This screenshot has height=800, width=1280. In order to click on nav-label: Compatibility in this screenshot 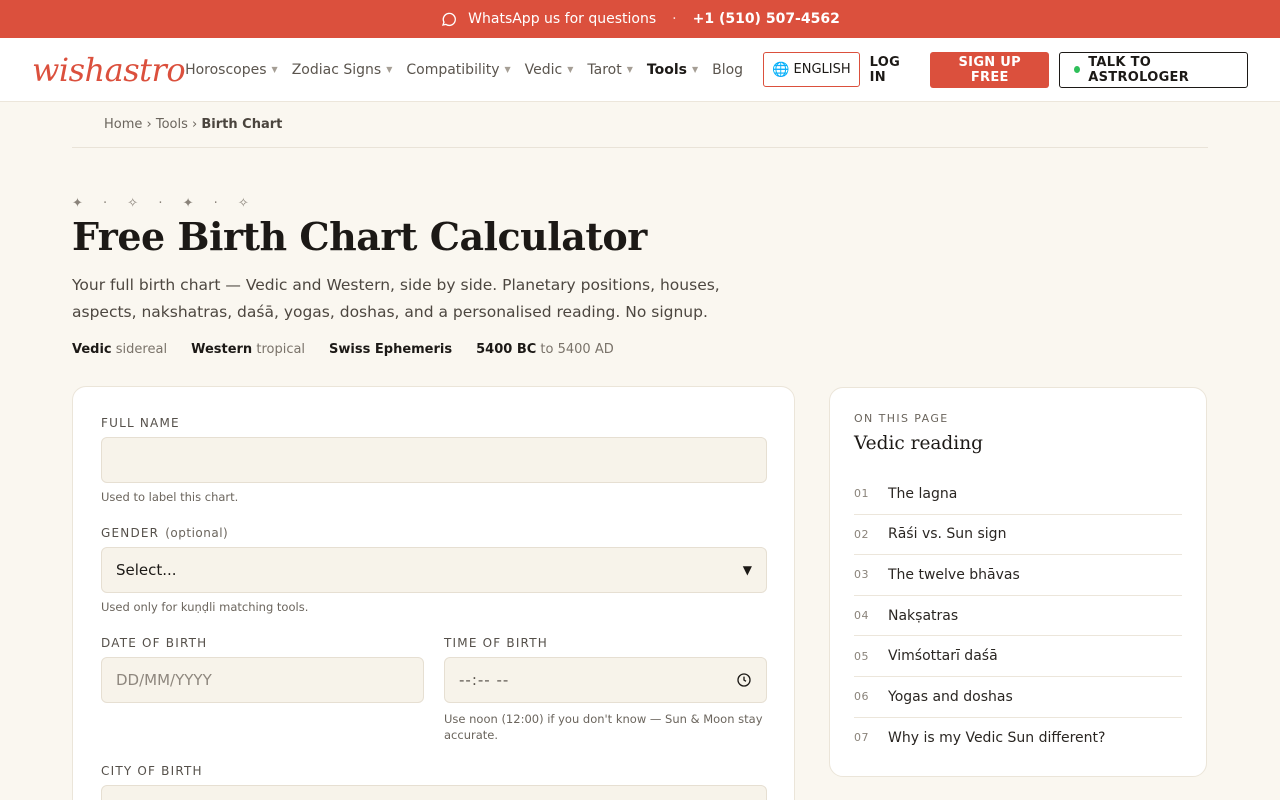, I will do `click(453, 69)`.